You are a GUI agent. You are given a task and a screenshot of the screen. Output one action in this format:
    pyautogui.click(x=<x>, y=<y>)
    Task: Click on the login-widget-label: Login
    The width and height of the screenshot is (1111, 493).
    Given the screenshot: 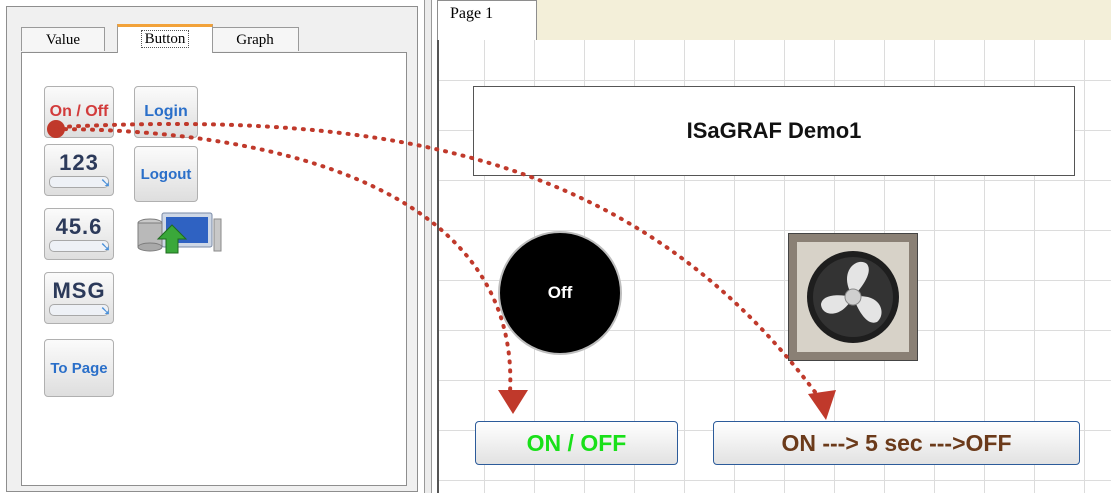 What is the action you would take?
    pyautogui.click(x=166, y=111)
    